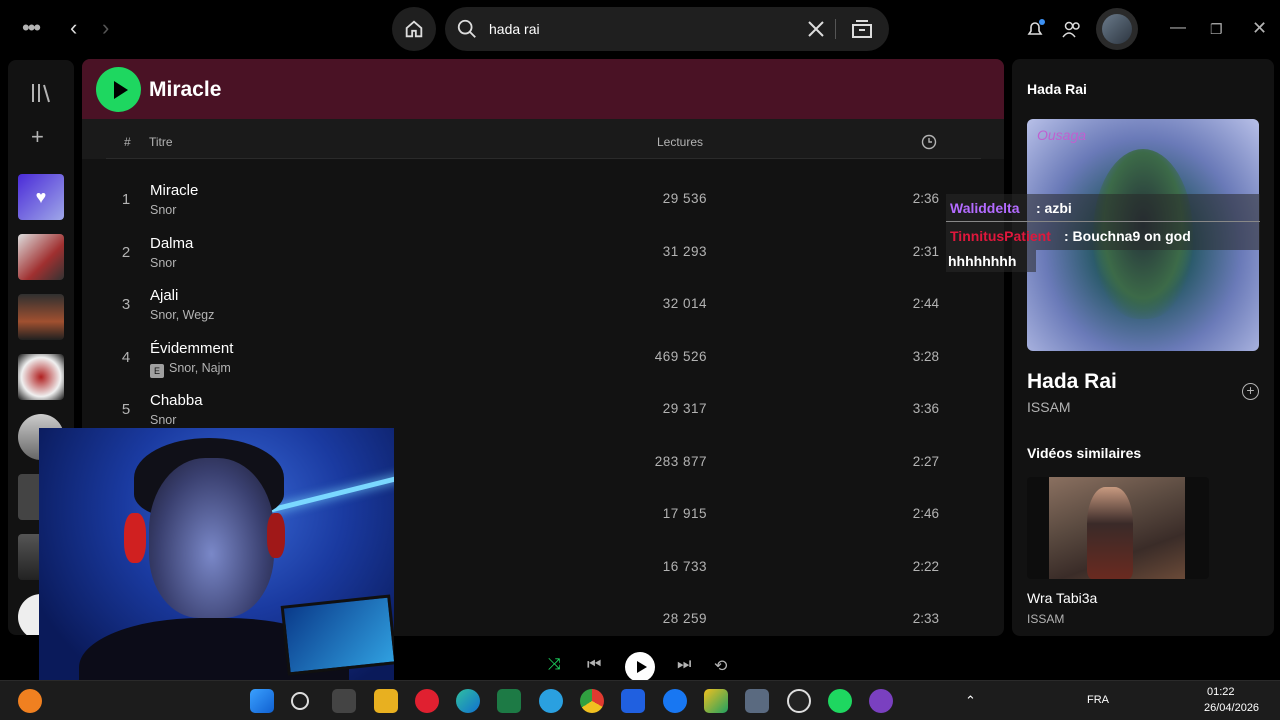 The width and height of the screenshot is (1280, 720). What do you see at coordinates (716, 701) in the screenshot?
I see `photos-icon` at bounding box center [716, 701].